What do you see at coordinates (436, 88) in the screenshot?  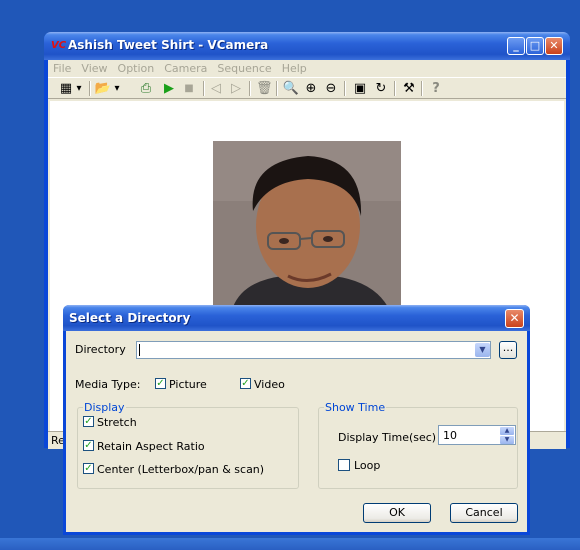 I see `help-icon: ?` at bounding box center [436, 88].